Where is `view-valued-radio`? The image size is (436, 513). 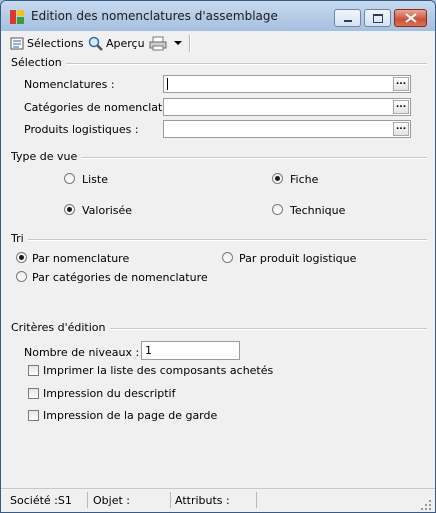
view-valued-radio is located at coordinates (69, 209).